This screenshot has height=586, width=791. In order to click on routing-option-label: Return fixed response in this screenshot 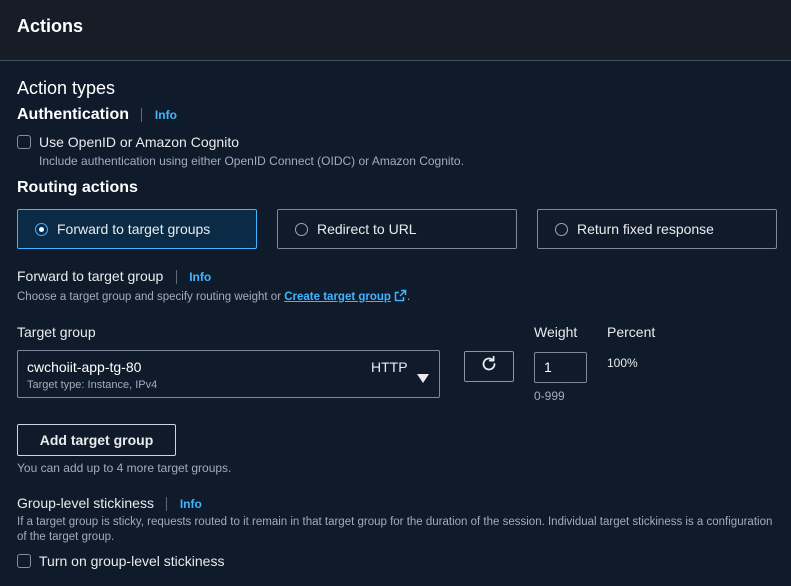, I will do `click(645, 229)`.